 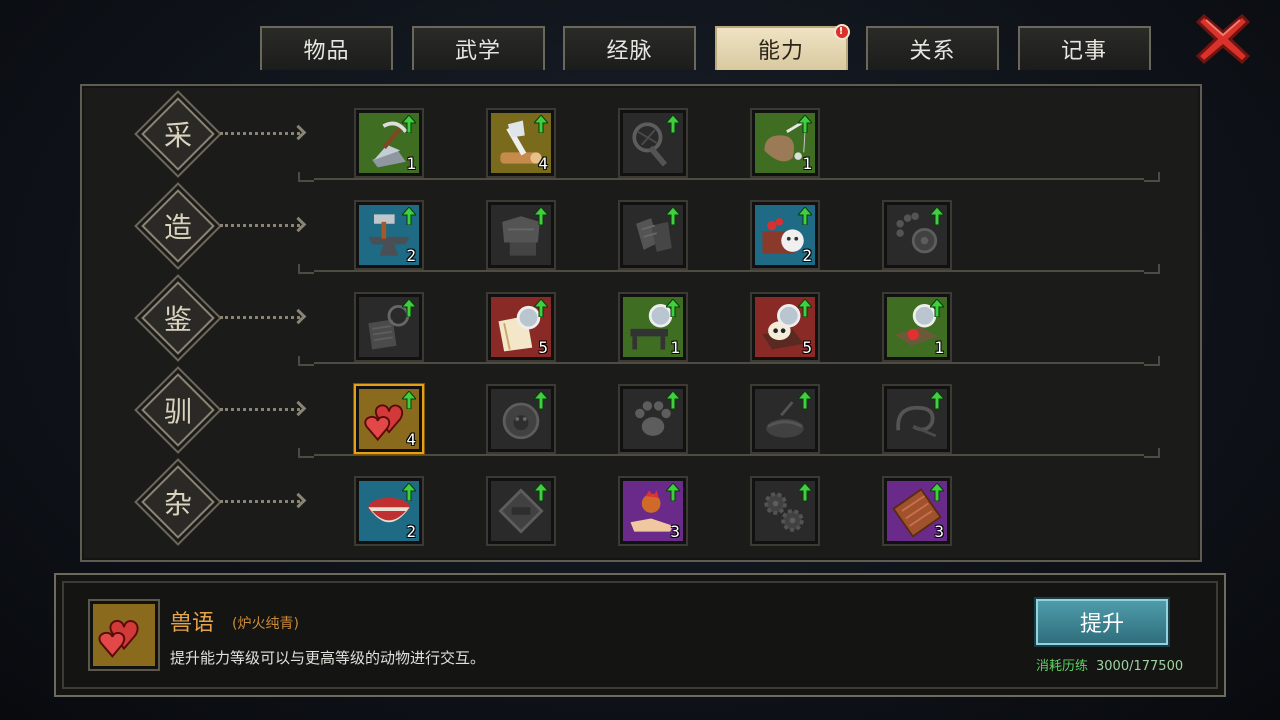 I want to click on category-label: 造, so click(x=177, y=227).